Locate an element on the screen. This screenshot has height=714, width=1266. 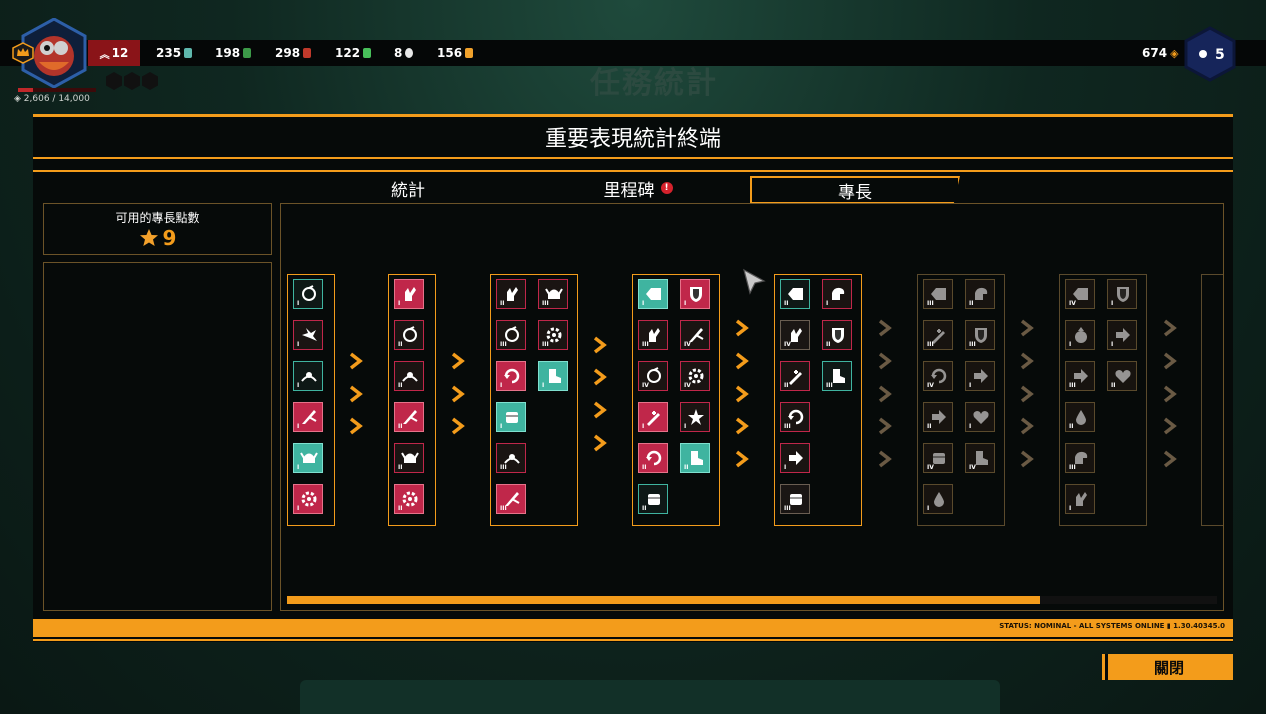
swirl-icon is located at coordinates (410, 334).